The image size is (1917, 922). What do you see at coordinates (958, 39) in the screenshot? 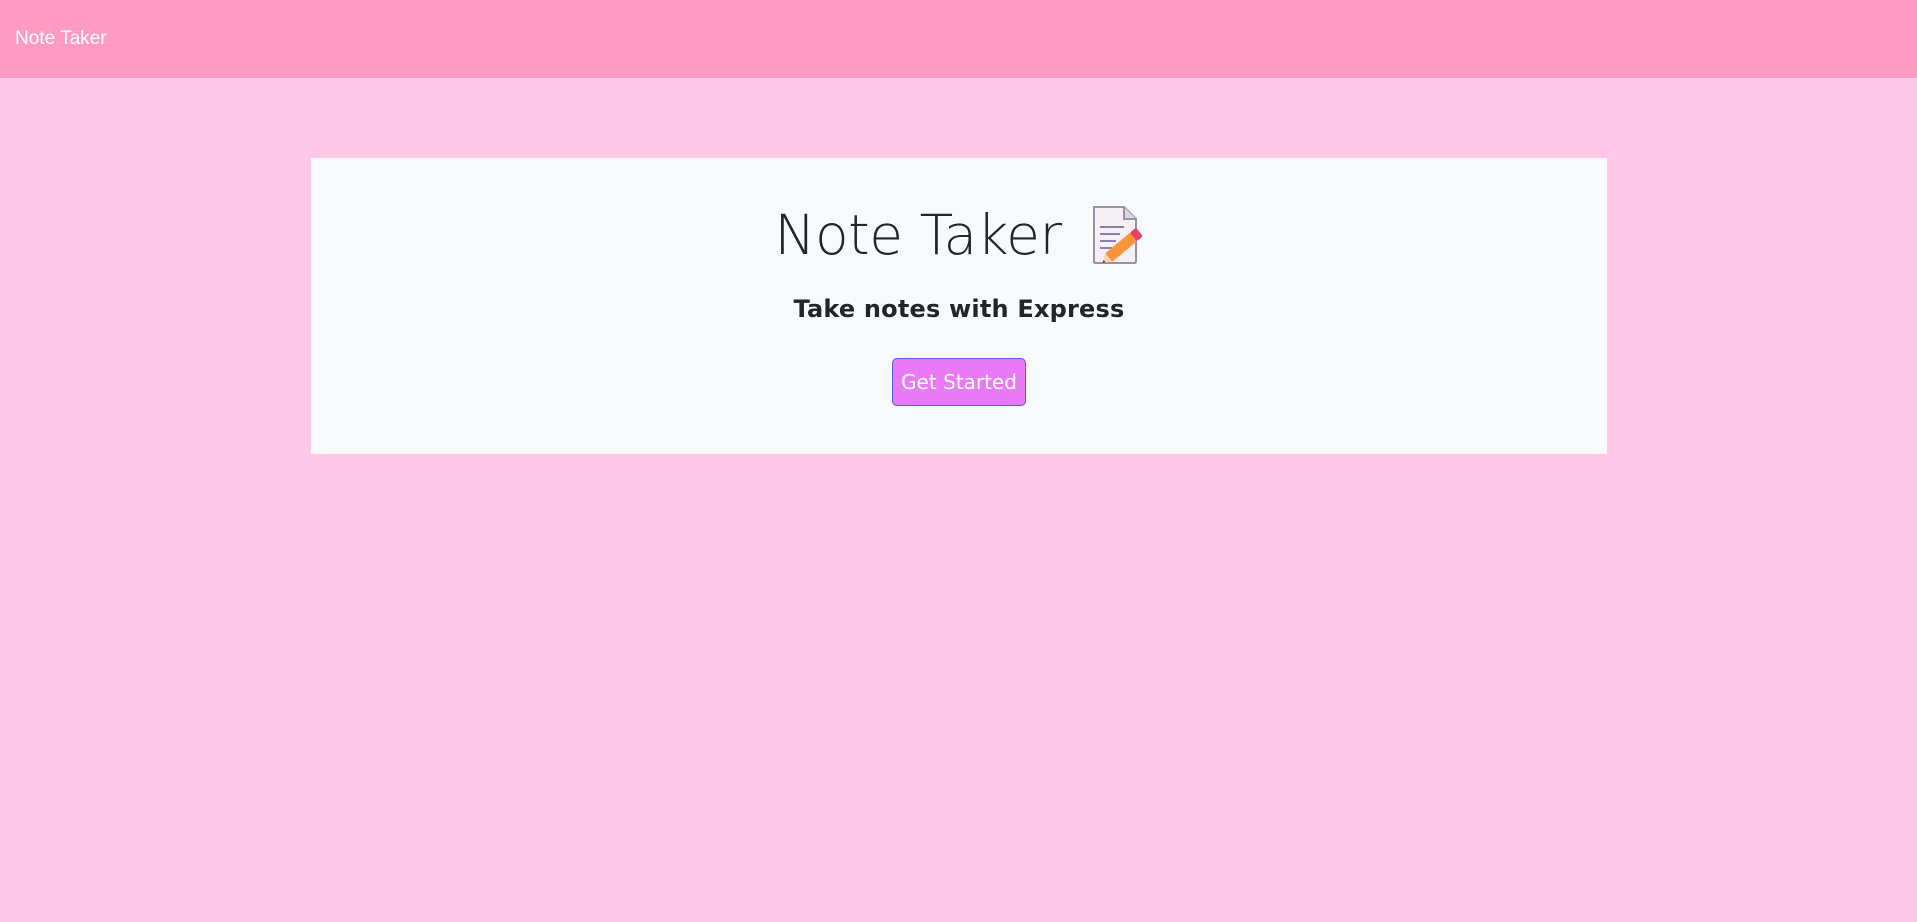
I see `navbar: Note Taker` at bounding box center [958, 39].